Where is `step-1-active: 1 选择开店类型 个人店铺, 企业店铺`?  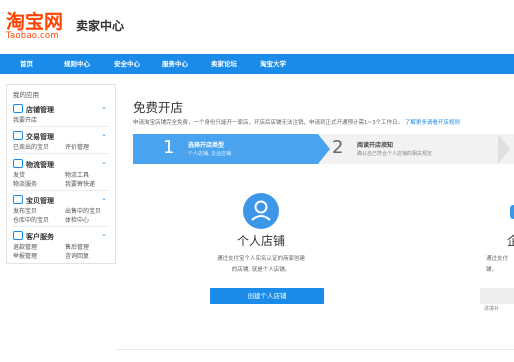 step-1-active: 1 选择开店类型 个人店铺, 企业店铺 is located at coordinates (225, 149).